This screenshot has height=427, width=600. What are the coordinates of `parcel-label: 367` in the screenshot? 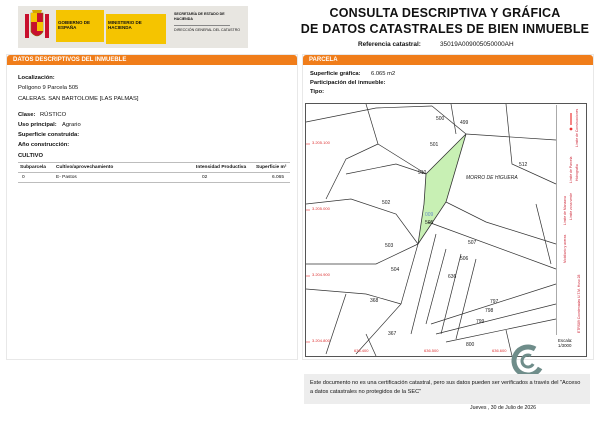 It's located at (392, 334).